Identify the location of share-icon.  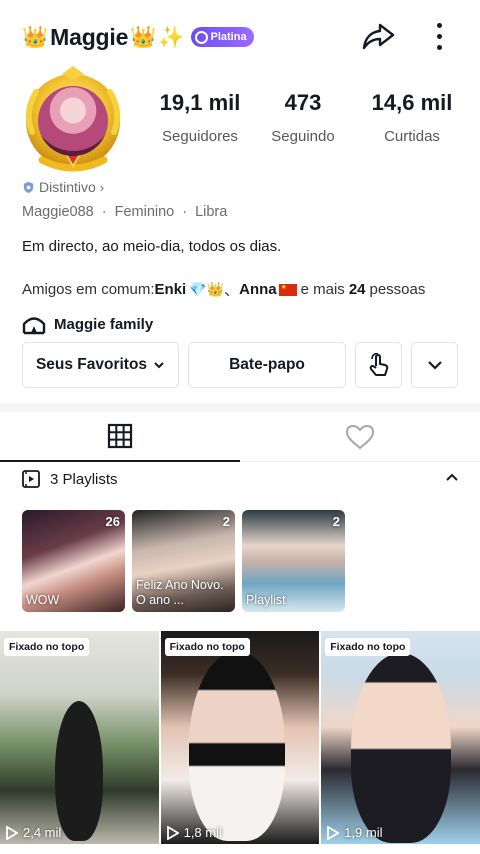
(378, 36).